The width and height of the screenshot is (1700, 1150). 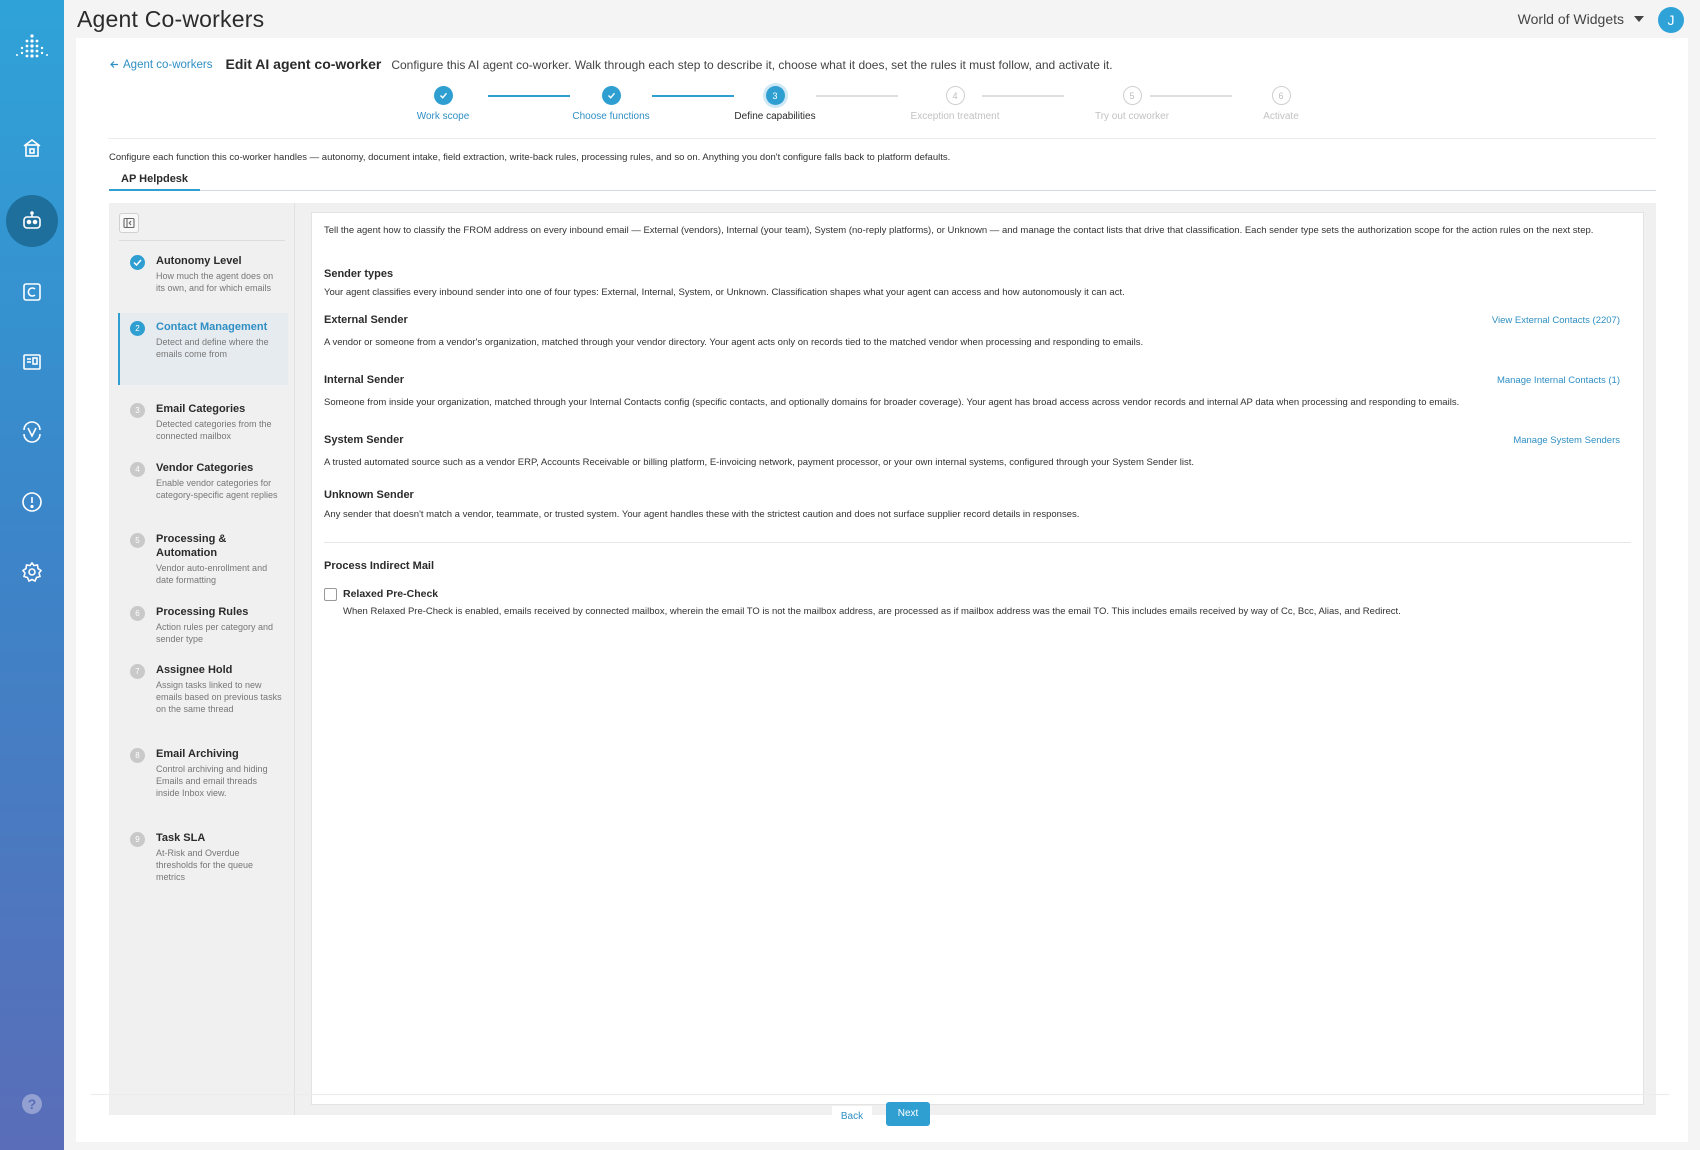 What do you see at coordinates (155, 181) in the screenshot?
I see `tab-ap-helpdesk: AP Helpdesk` at bounding box center [155, 181].